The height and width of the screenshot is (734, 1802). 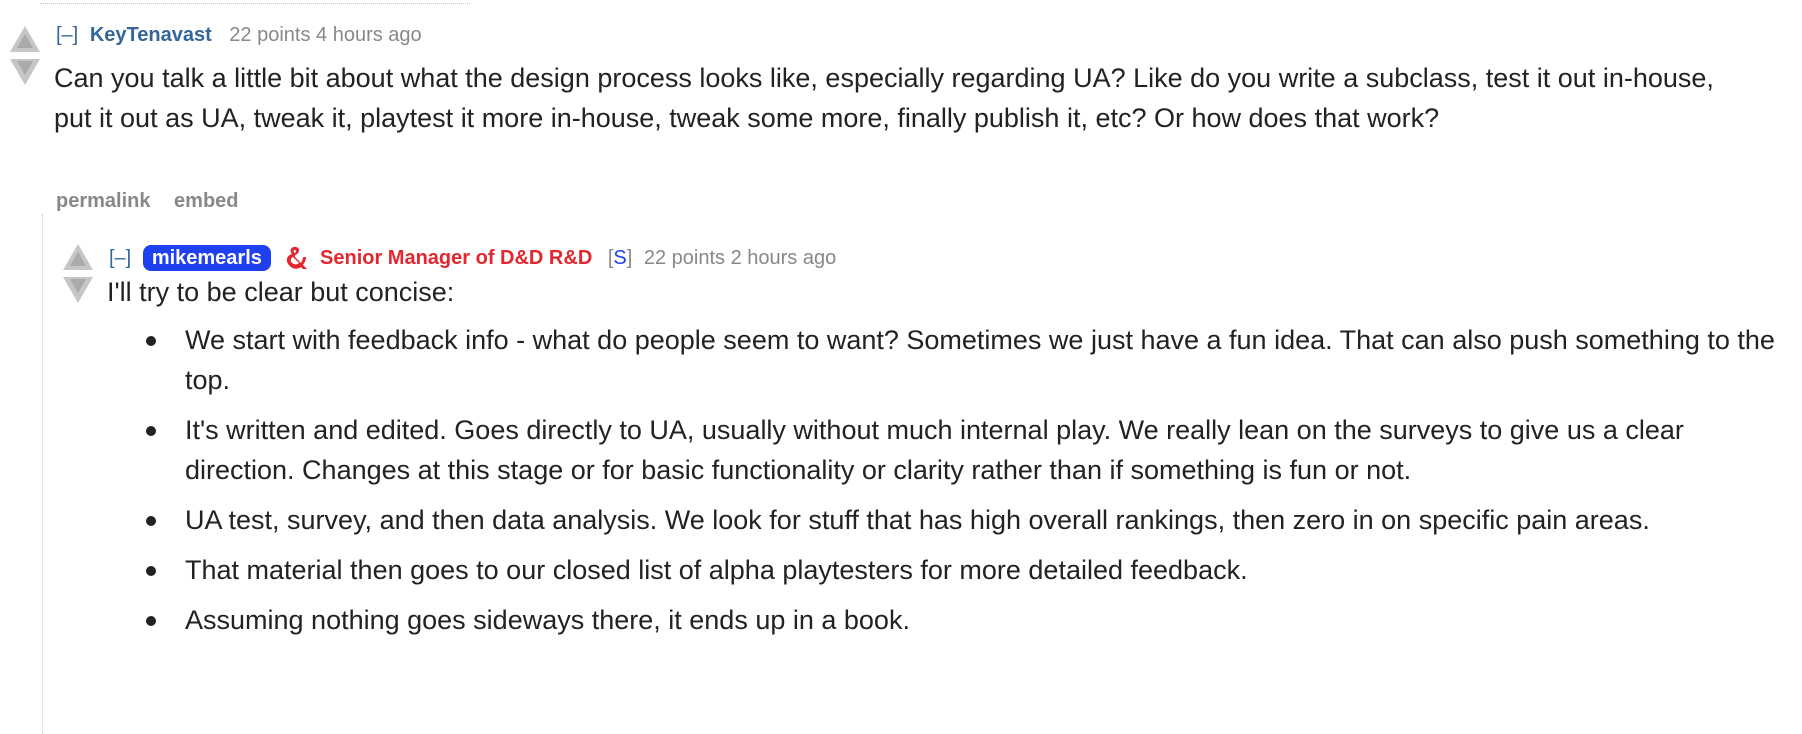 I want to click on comment-age: 4 hours ago, so click(x=369, y=35).